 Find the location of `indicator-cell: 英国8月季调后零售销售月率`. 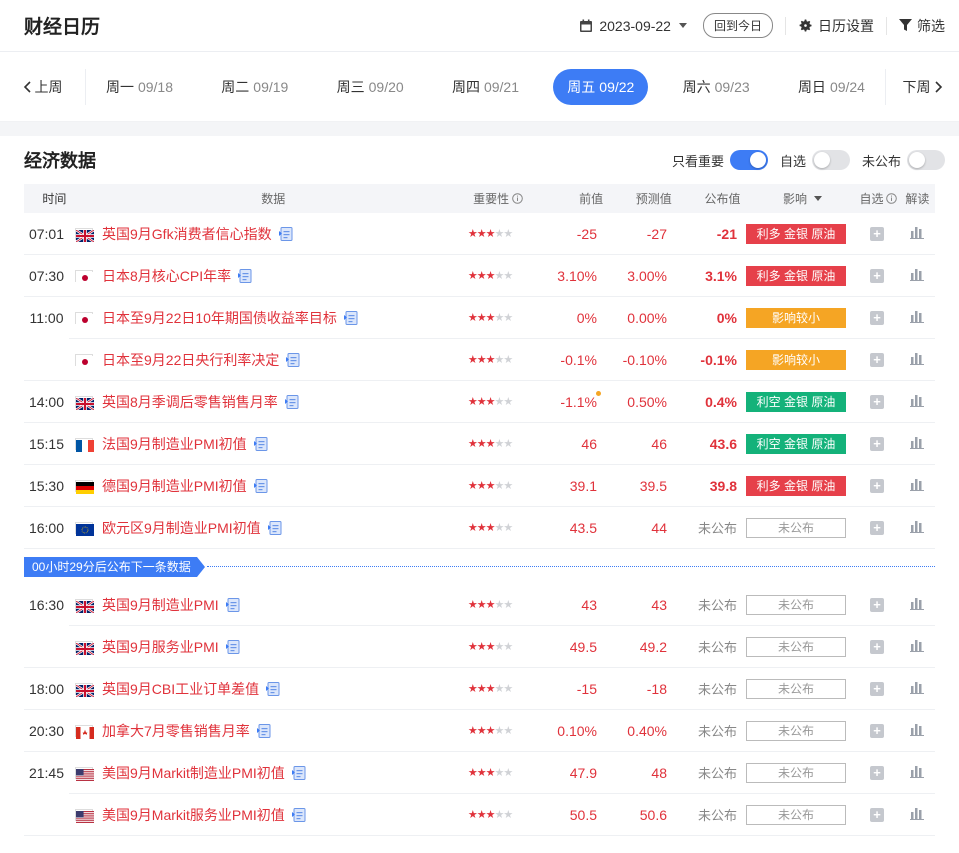

indicator-cell: 英国8月季调后零售销售月率 is located at coordinates (261, 402).